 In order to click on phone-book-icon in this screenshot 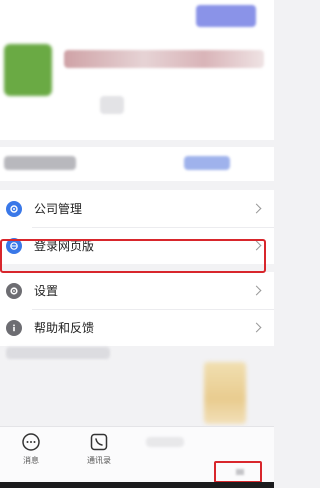, I will do `click(99, 442)`.